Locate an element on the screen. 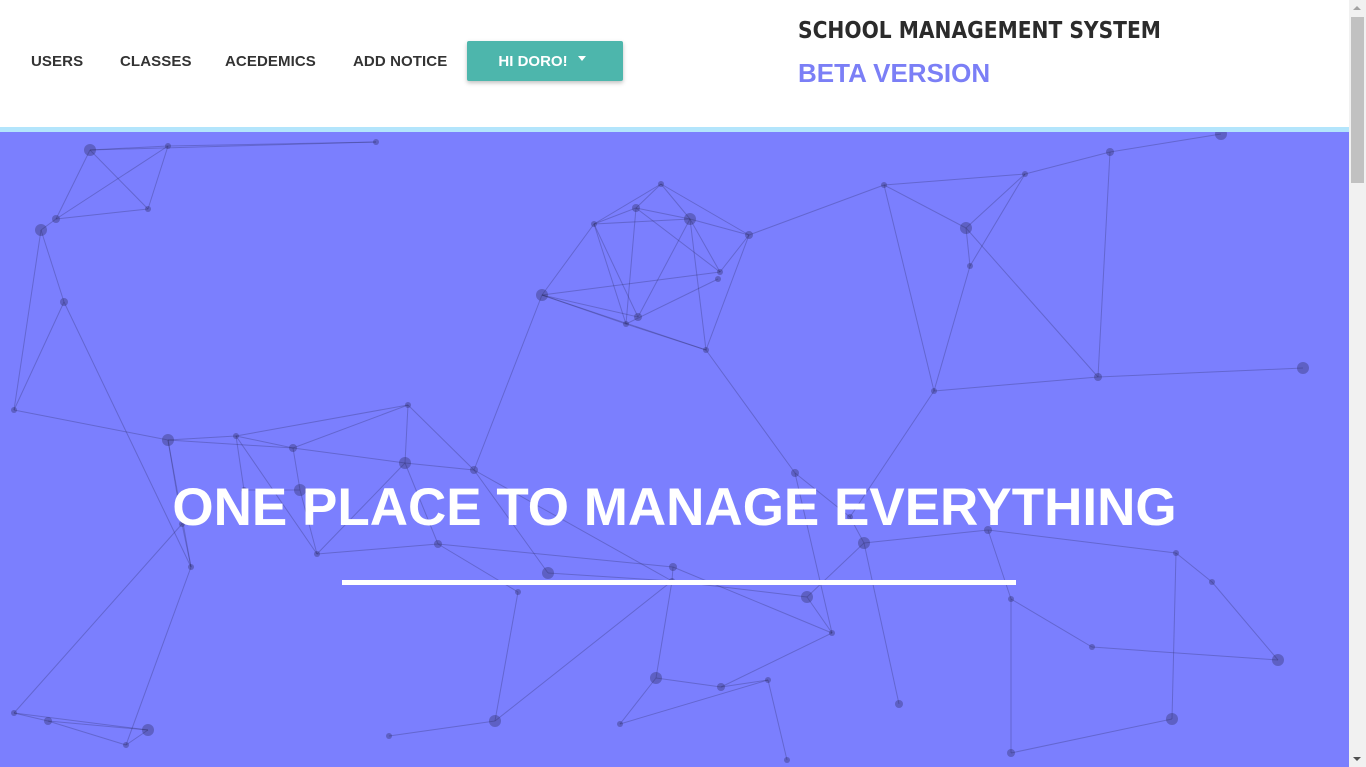  nav-link-add-notice: ADD NOTICE is located at coordinates (400, 61).